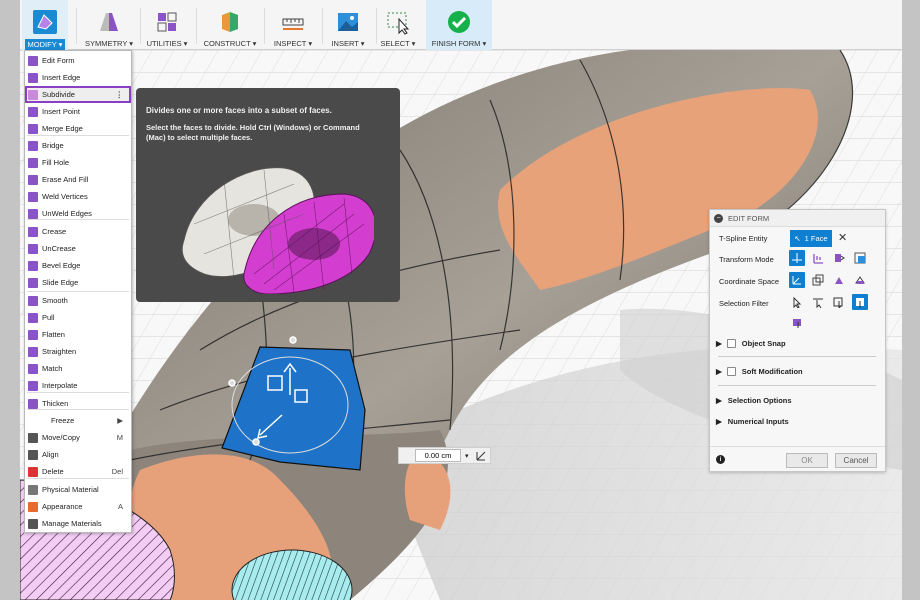 The image size is (920, 600). What do you see at coordinates (53, 471) in the screenshot?
I see `menu-item-label: Delete` at bounding box center [53, 471].